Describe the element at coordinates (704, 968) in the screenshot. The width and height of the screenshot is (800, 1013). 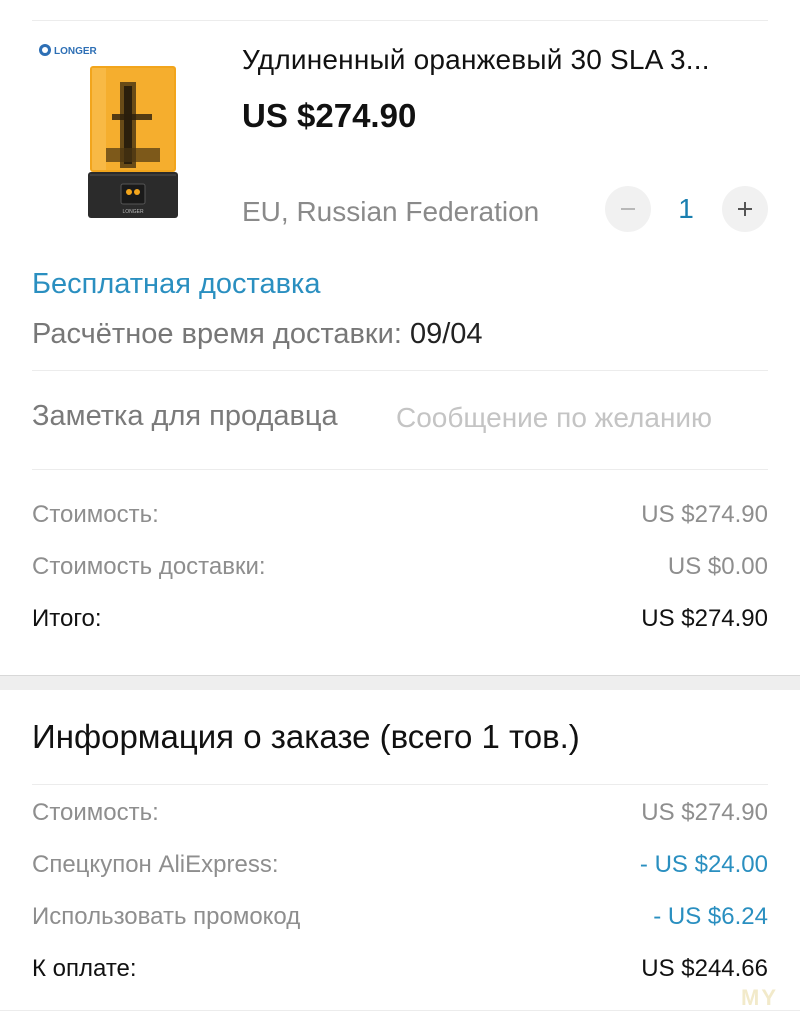
I see `amount-due-value: US $244.66` at that location.